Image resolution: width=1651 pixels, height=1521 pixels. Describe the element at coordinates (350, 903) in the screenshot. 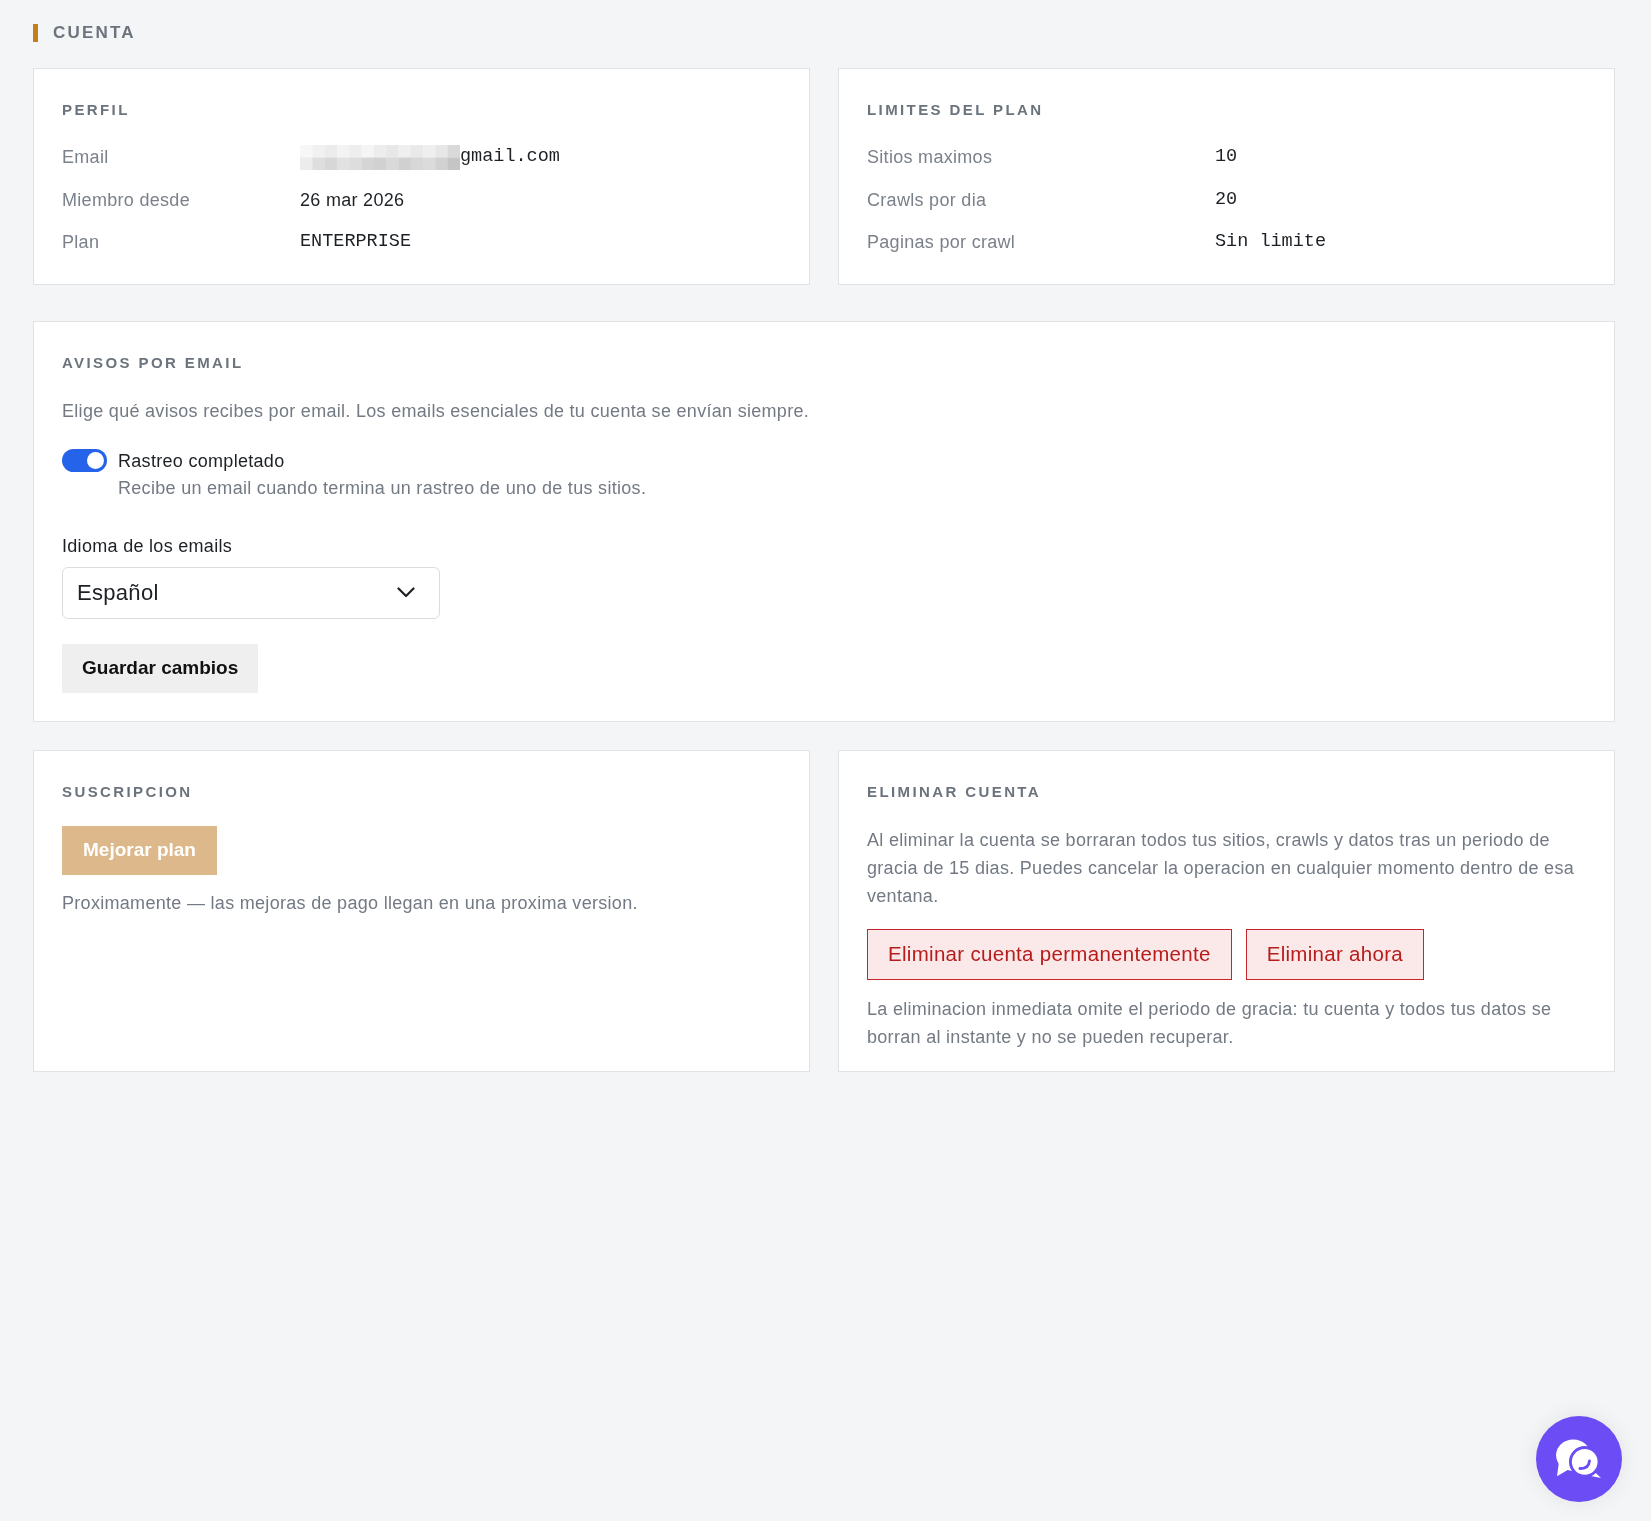

I see `note-text: Proximamente — las mejoras de pago llegan en una proxima version.` at that location.